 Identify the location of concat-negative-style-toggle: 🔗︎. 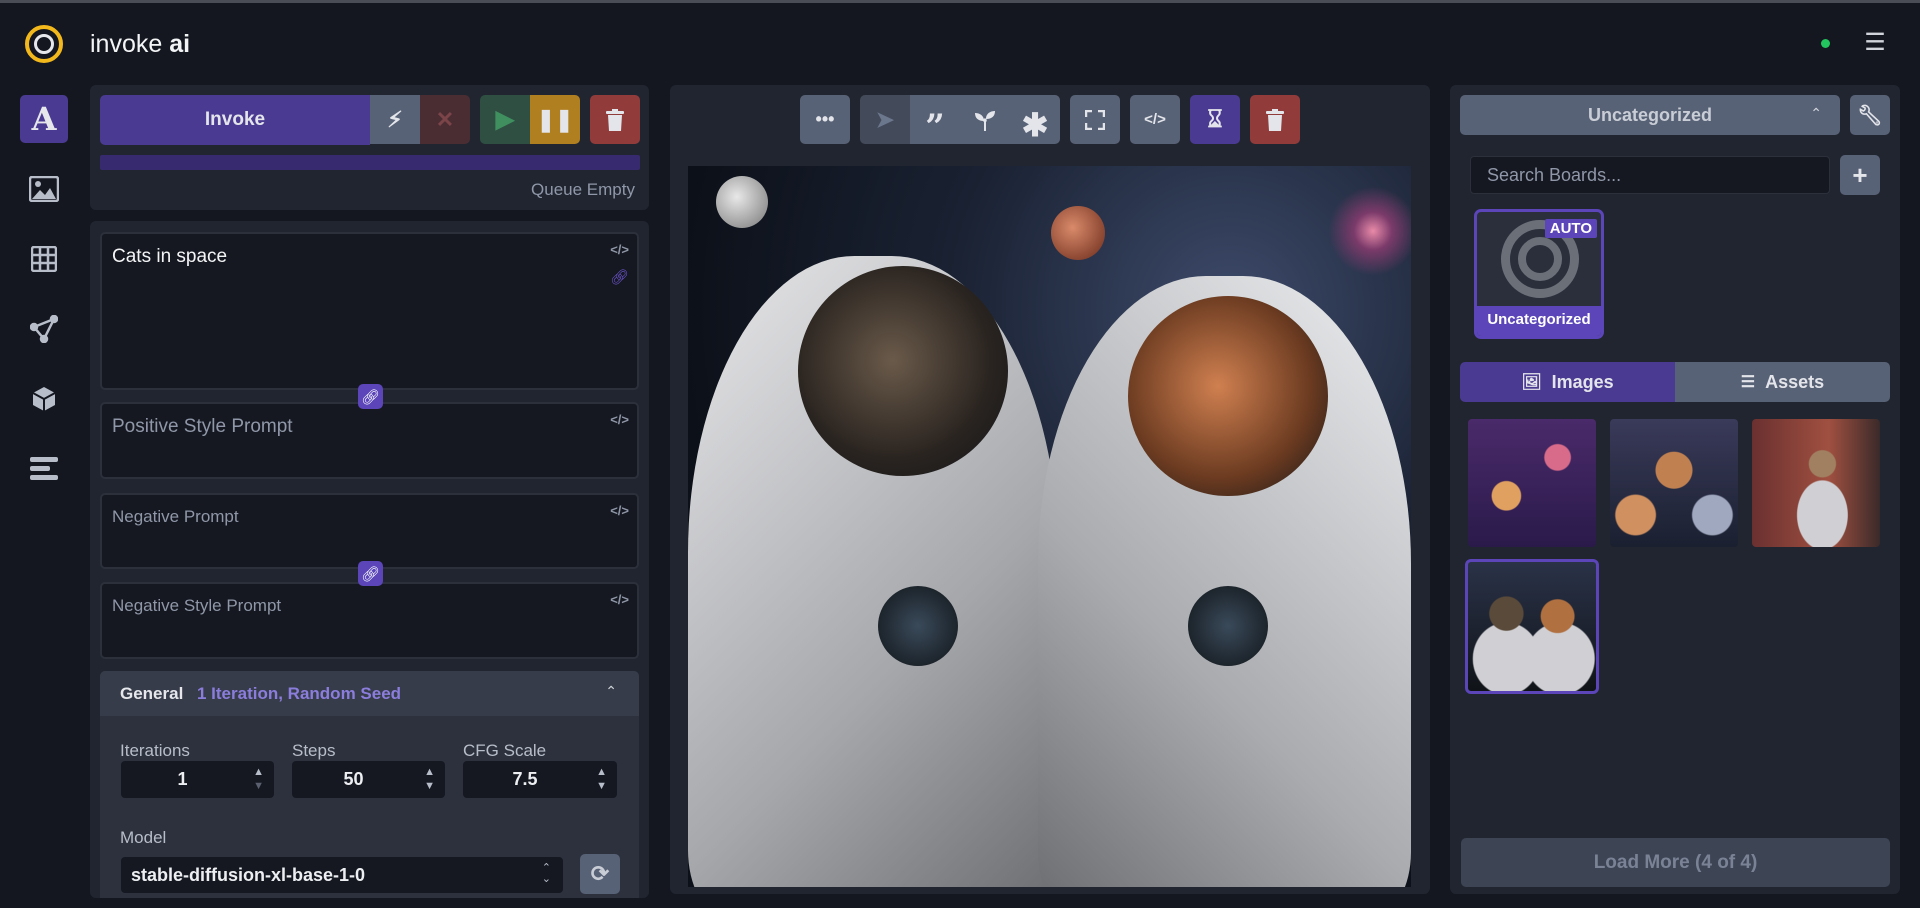
(370, 573).